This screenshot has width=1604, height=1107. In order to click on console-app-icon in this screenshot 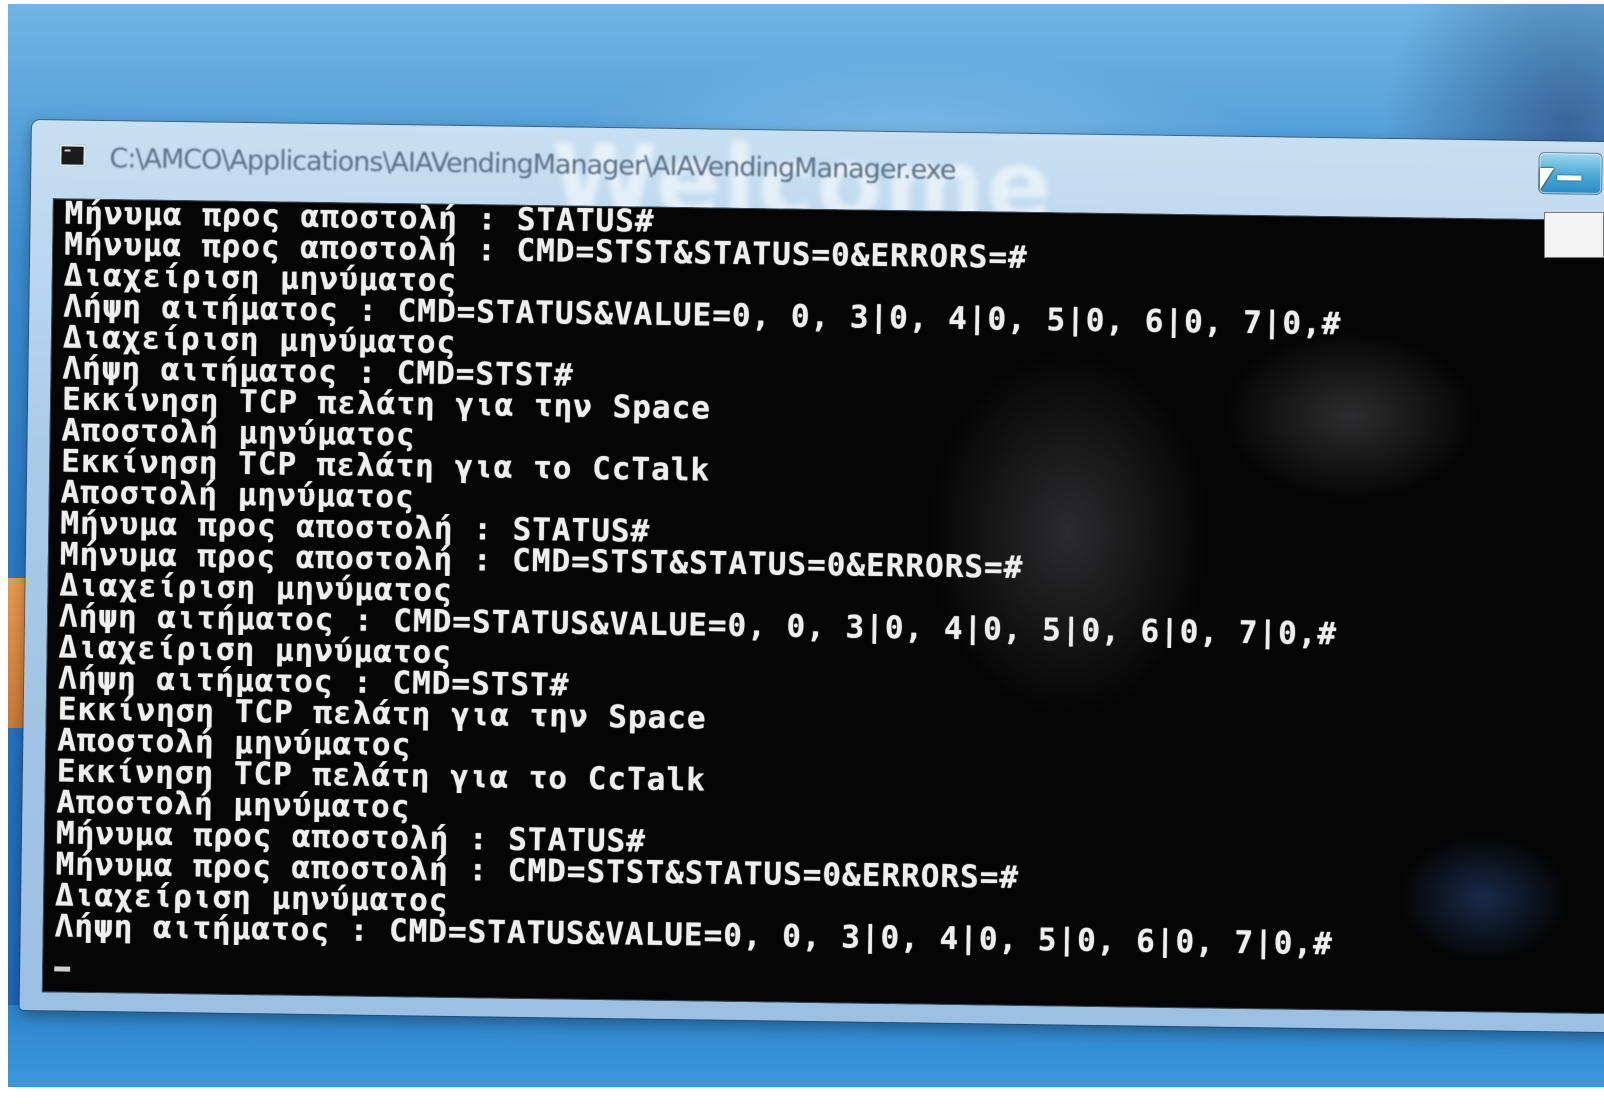, I will do `click(72, 155)`.